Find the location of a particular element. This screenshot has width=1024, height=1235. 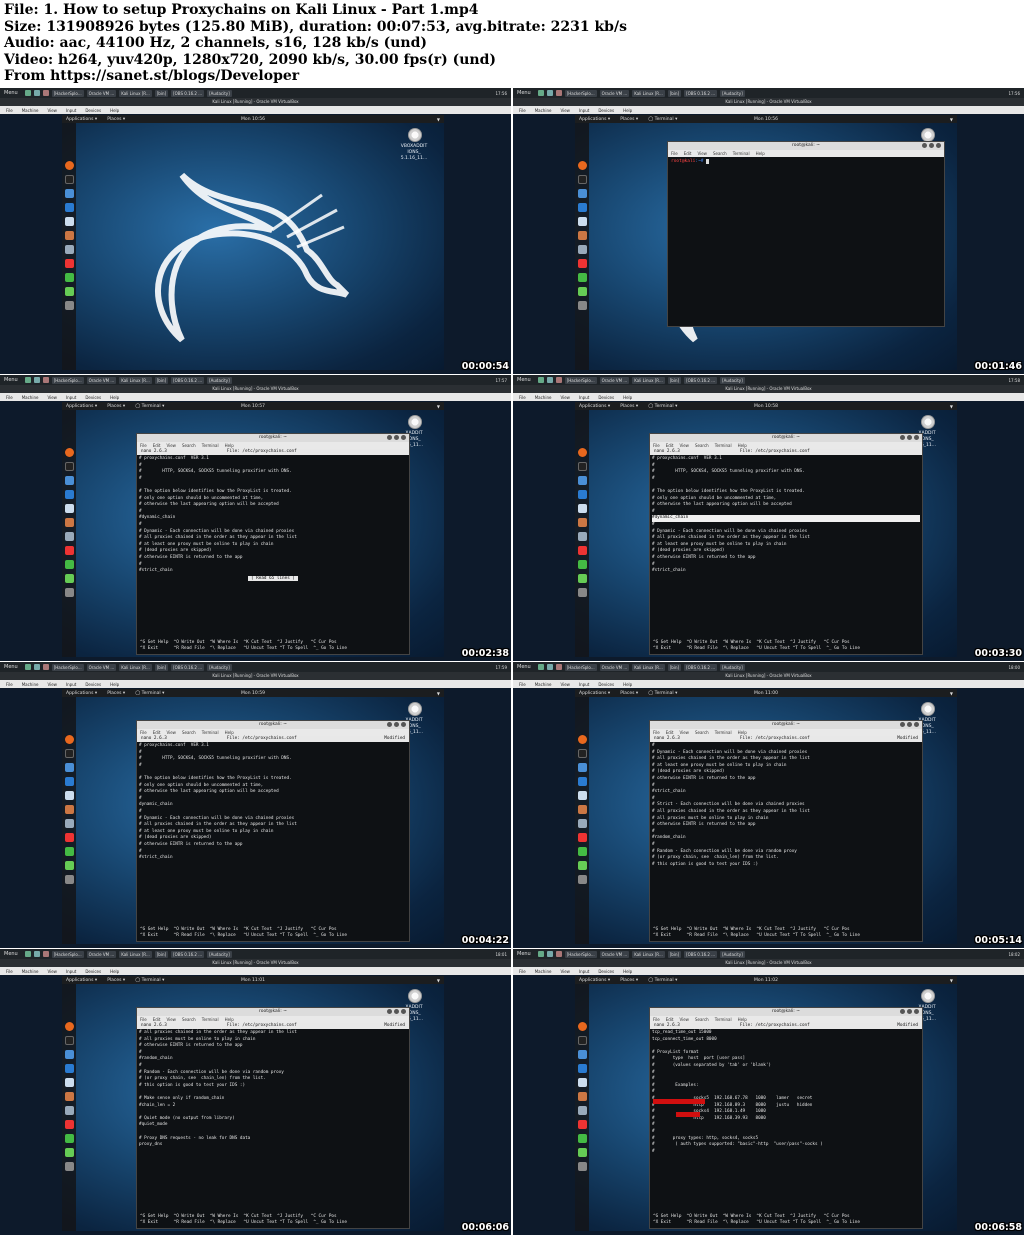

maximize-icon is located at coordinates (396, 724).